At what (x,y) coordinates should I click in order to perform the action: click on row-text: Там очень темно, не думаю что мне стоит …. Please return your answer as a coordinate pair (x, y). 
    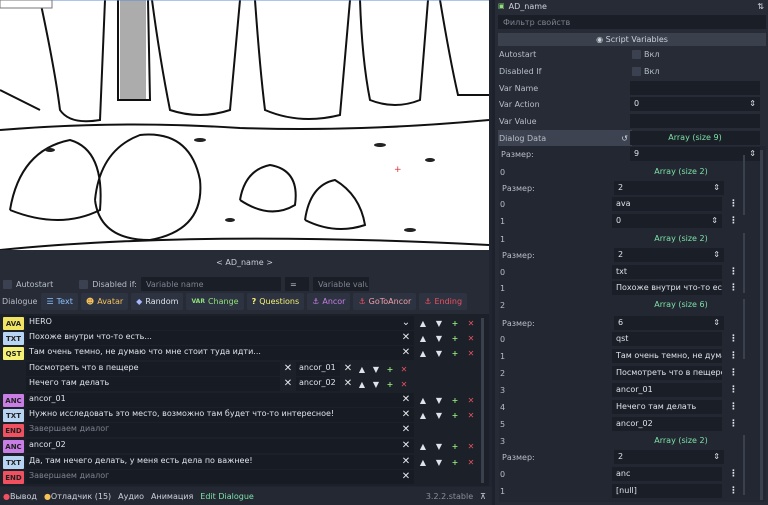
    Looking at the image, I should click on (220, 353).